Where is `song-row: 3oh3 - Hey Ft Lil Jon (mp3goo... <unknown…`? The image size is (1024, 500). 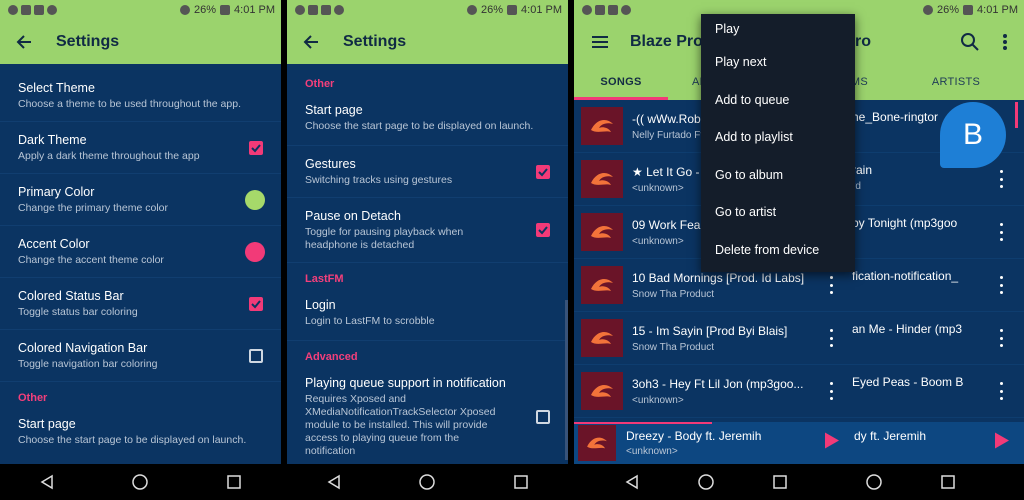
song-row: 3oh3 - Hey Ft Lil Jon (mp3goo... <unknown… is located at coordinates (799, 391).